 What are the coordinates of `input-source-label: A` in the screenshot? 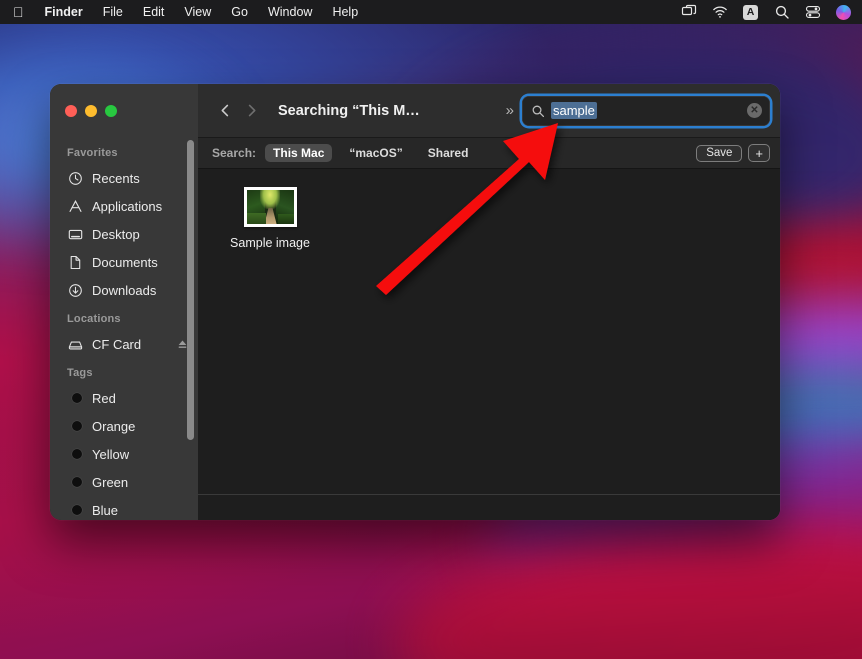 It's located at (750, 12).